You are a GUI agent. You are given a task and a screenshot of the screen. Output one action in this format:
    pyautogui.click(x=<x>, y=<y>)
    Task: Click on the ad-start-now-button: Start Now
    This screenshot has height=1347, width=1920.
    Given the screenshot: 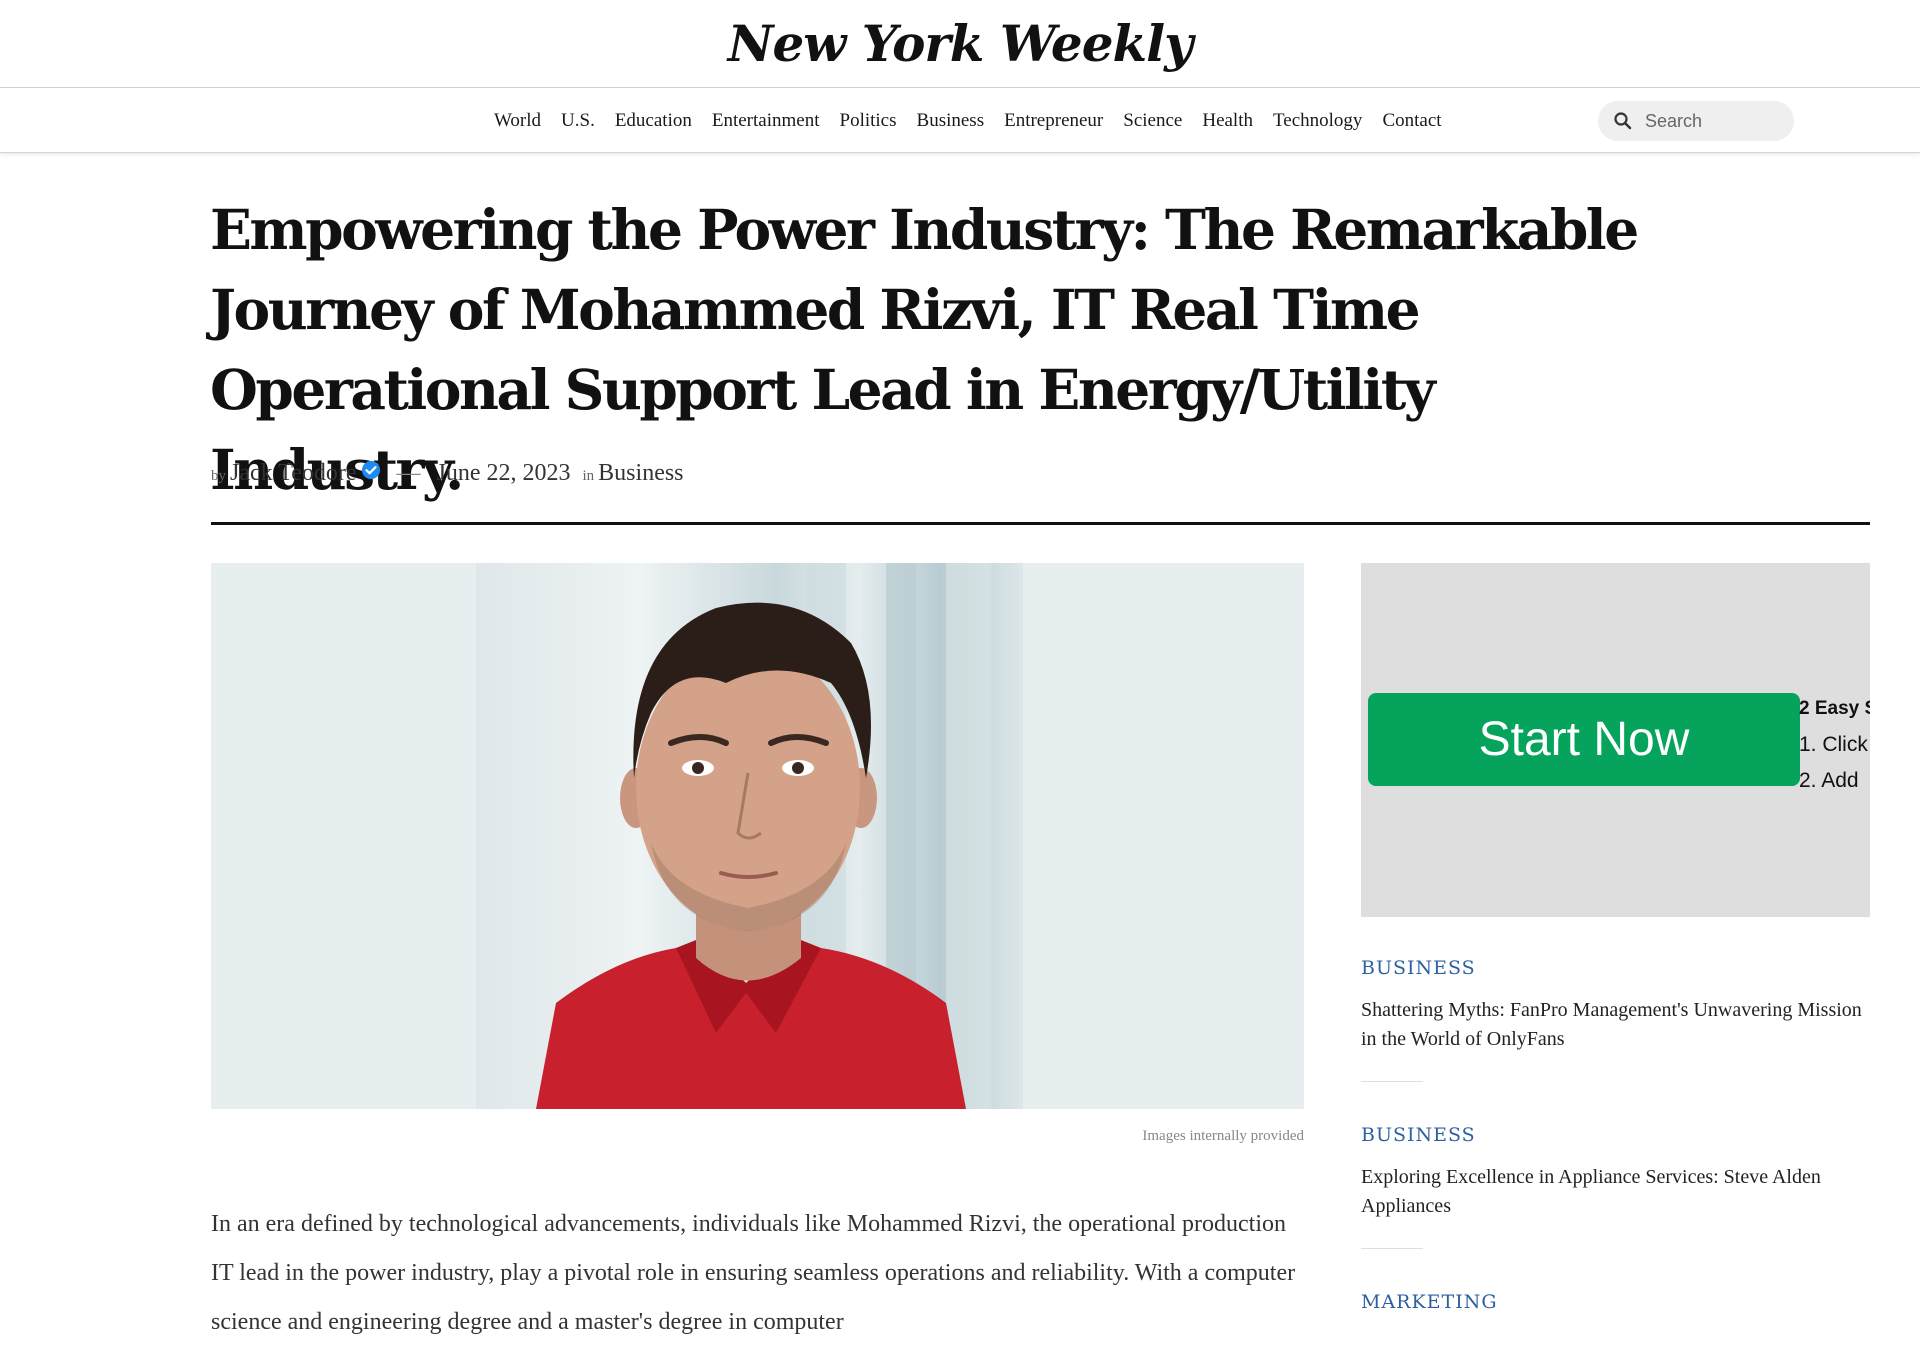 What is the action you would take?
    pyautogui.click(x=1584, y=739)
    